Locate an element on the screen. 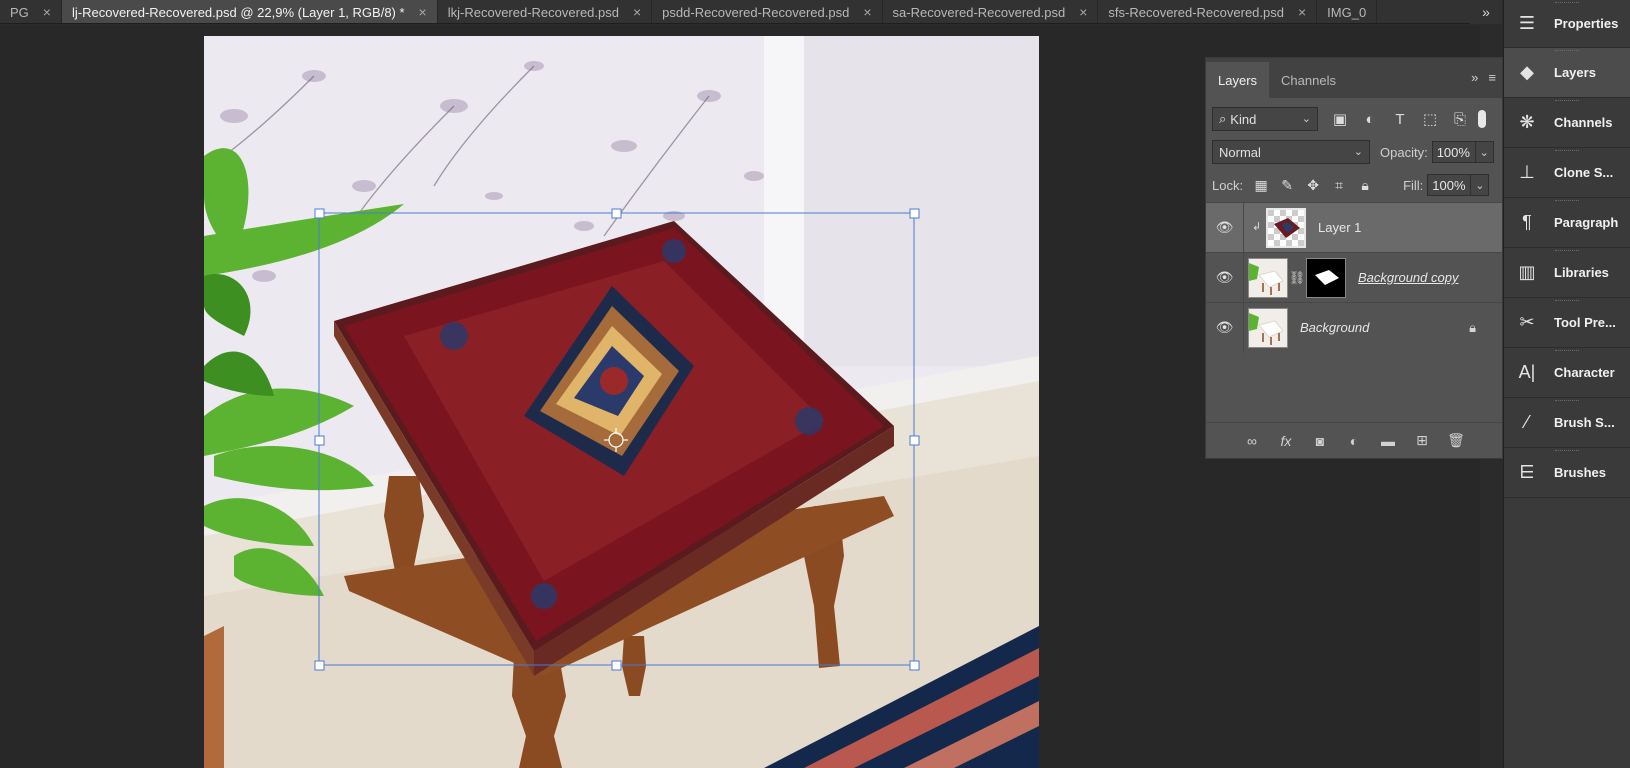 This screenshot has height=768, width=1630. lock-label: Lock: is located at coordinates (1228, 185).